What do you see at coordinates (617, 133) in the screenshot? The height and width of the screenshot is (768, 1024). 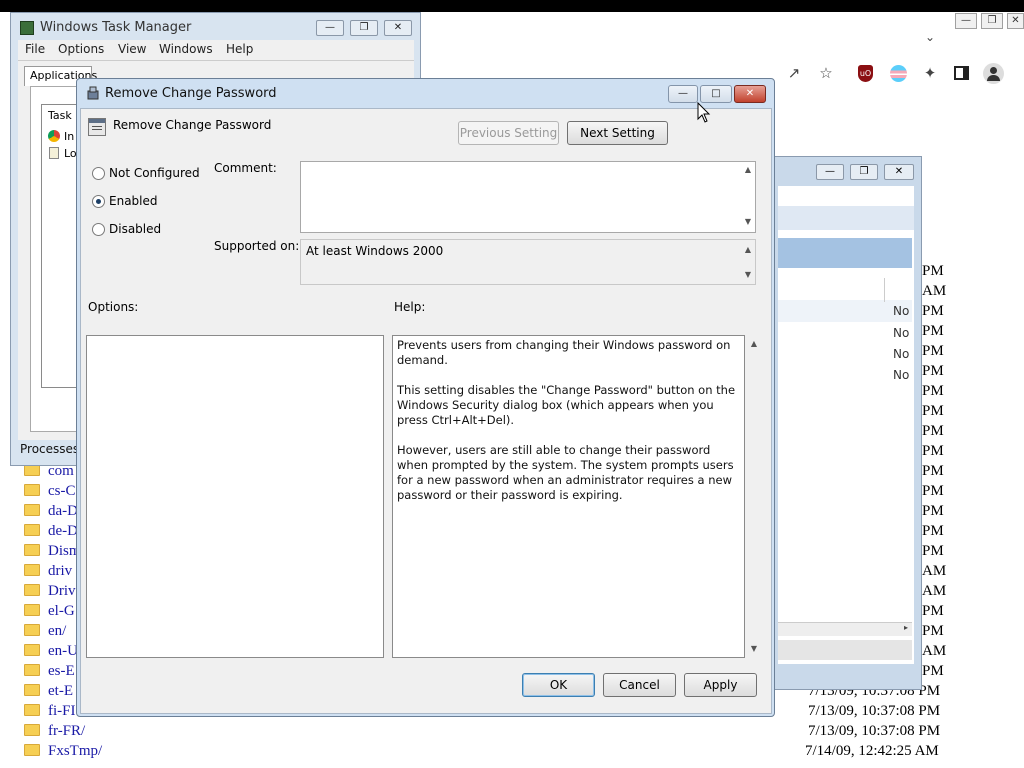 I see `next-setting-button: Next Setting` at bounding box center [617, 133].